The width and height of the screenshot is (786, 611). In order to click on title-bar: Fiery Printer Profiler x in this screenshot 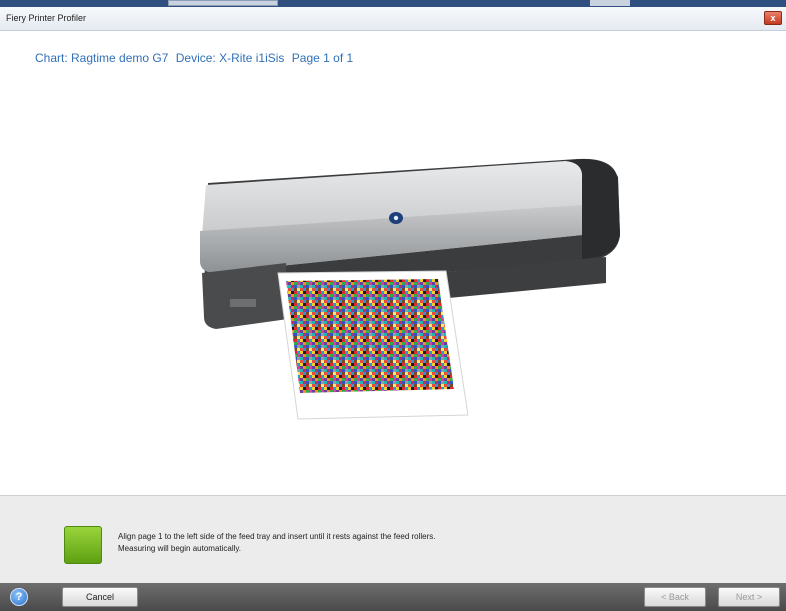, I will do `click(393, 19)`.